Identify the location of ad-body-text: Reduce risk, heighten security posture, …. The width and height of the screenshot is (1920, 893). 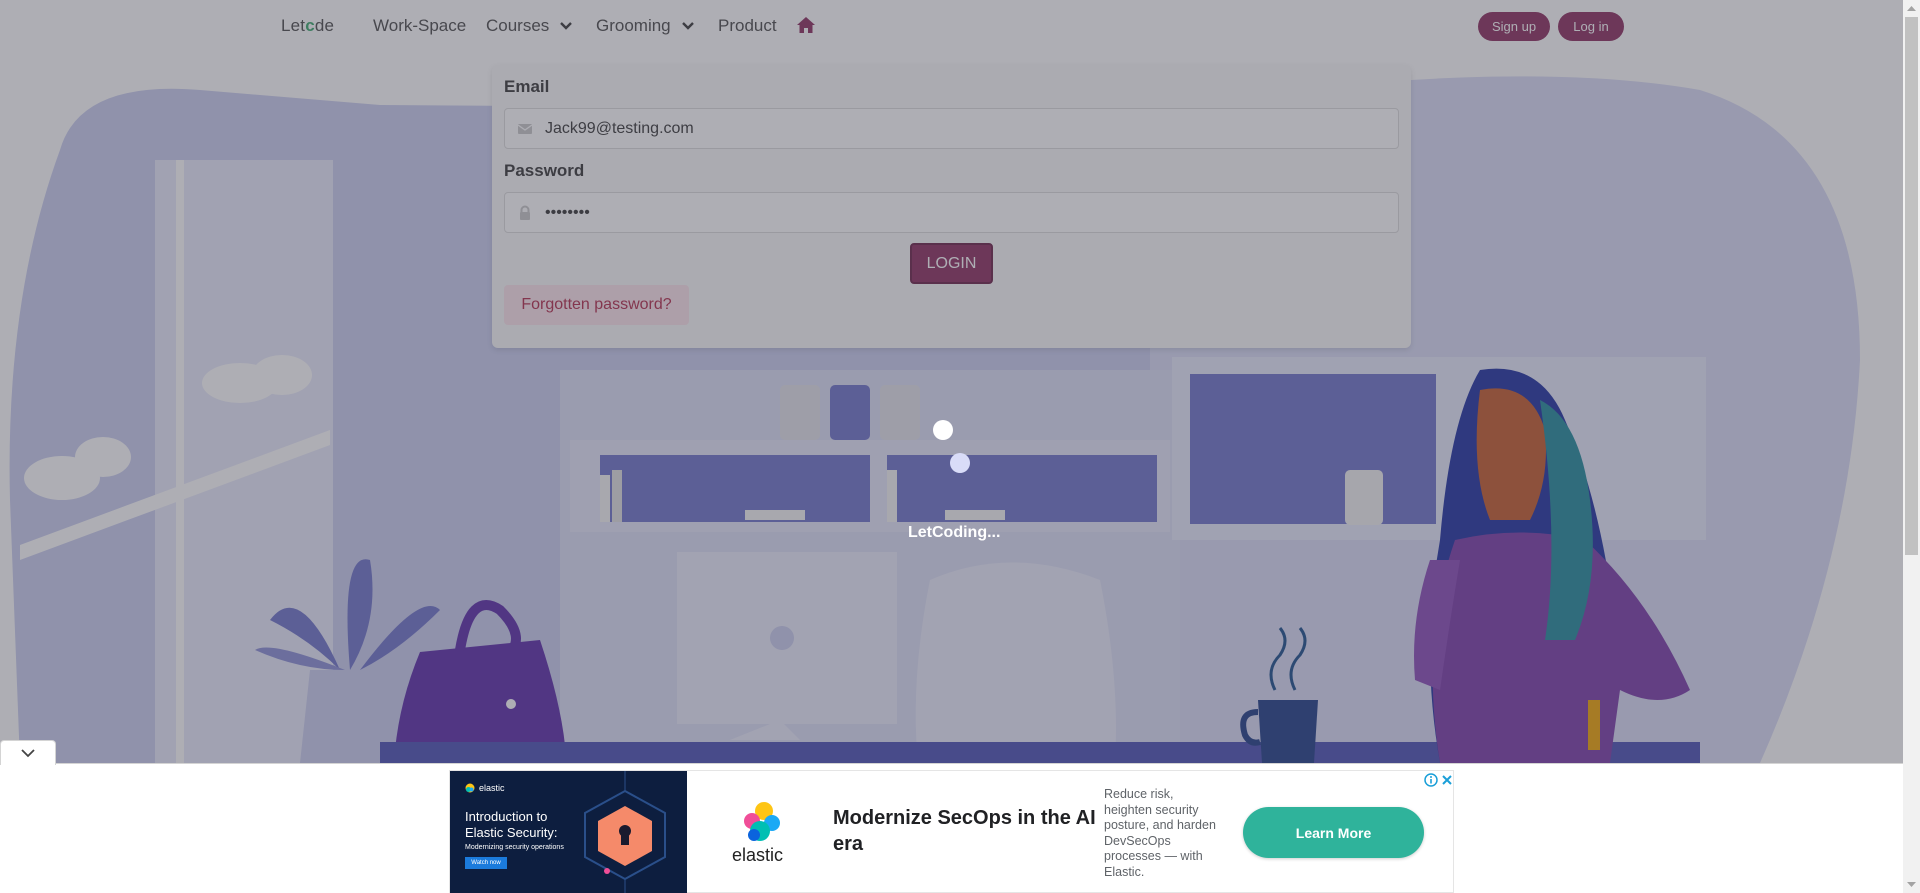
(1160, 833).